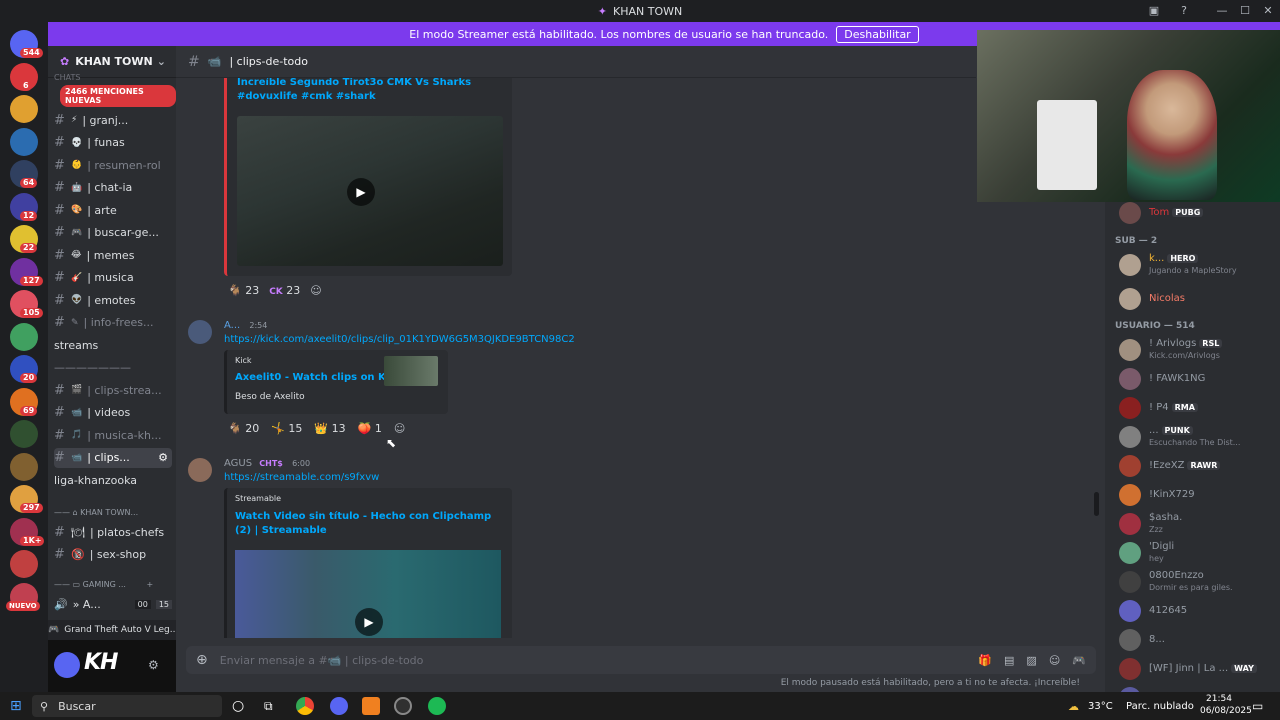  I want to click on member-item: 0800Enzzo Dormir es para giles., so click(1199, 582).